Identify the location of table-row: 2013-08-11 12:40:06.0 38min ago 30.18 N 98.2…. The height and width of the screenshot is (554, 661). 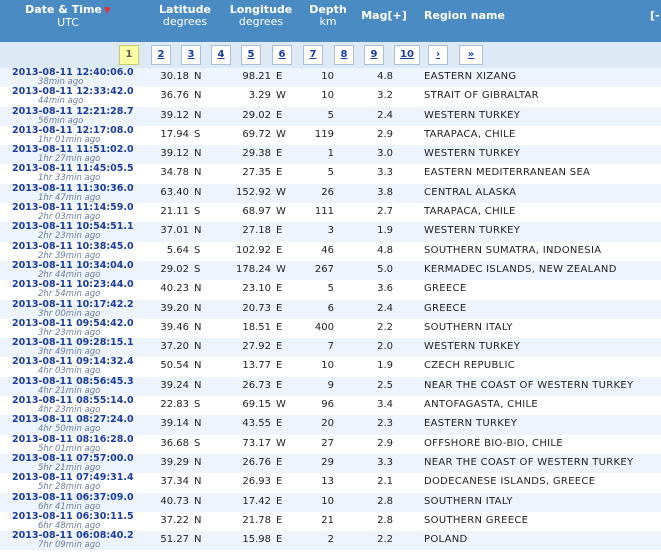
(330, 78).